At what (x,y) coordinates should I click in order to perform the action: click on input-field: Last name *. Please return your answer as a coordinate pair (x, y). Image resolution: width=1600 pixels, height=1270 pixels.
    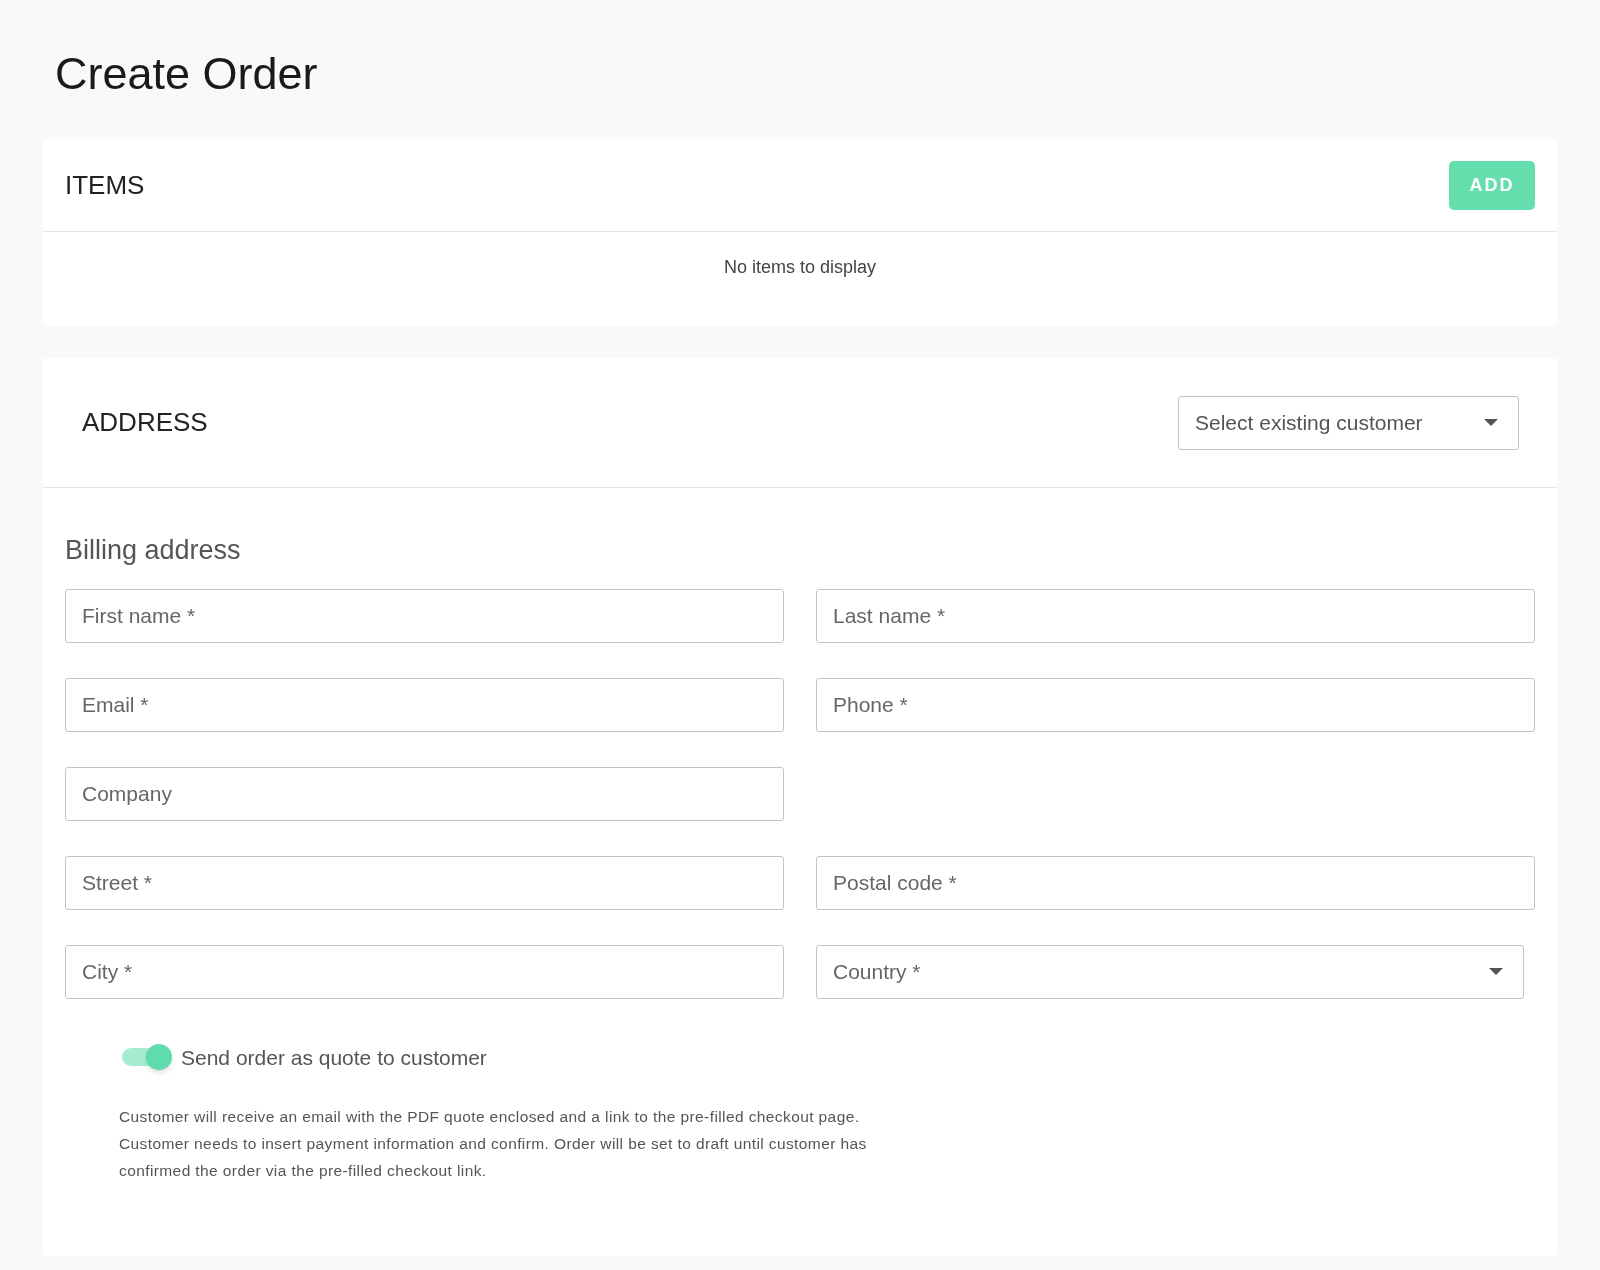
    Looking at the image, I should click on (1175, 615).